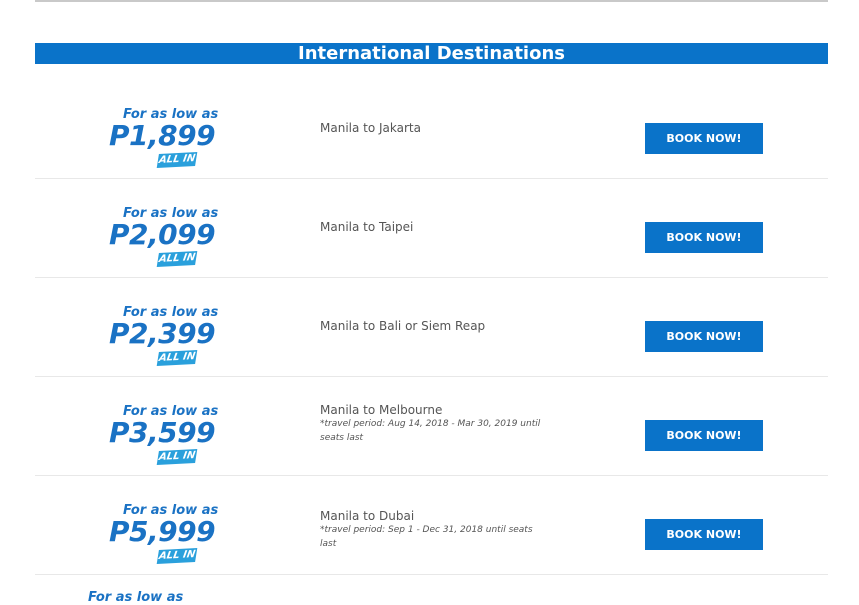 Image resolution: width=859 pixels, height=605 pixels. I want to click on top-divider, so click(431, 1).